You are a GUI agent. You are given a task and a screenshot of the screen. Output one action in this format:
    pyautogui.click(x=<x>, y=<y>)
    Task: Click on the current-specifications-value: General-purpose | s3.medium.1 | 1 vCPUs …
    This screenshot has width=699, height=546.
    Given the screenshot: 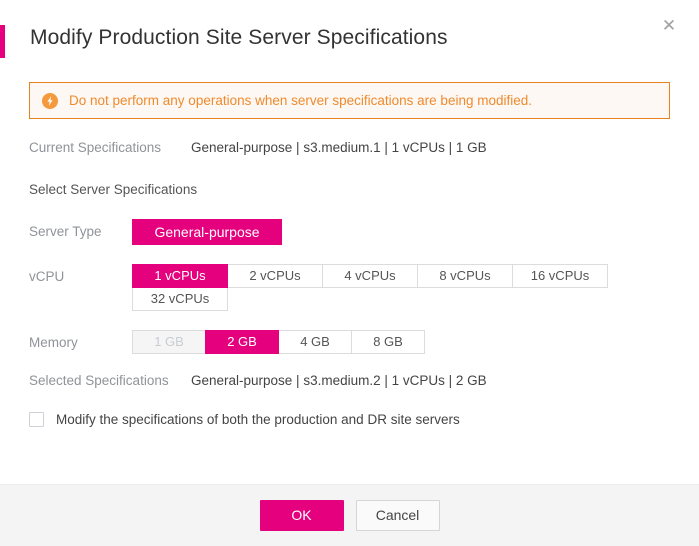 What is the action you would take?
    pyautogui.click(x=339, y=147)
    